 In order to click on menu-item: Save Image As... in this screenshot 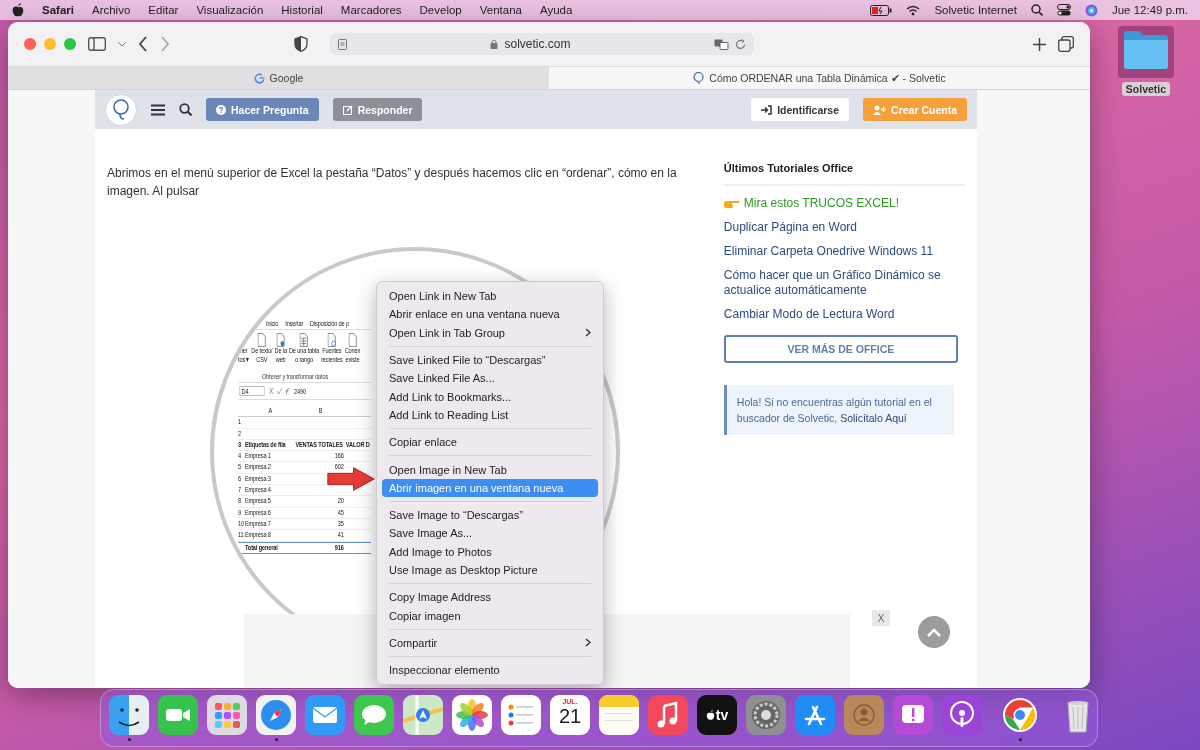, I will do `click(490, 533)`.